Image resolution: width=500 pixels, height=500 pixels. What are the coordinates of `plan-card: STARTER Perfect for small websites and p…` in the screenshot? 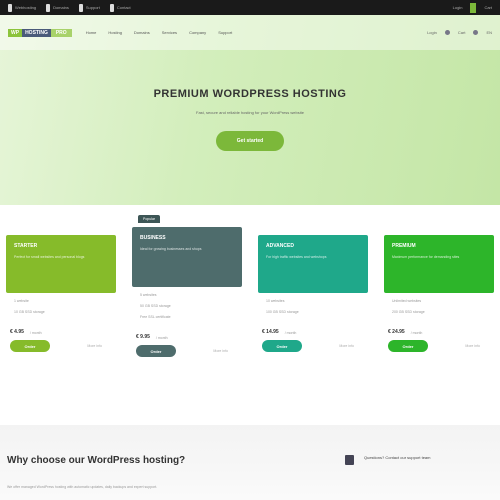 It's located at (61, 288).